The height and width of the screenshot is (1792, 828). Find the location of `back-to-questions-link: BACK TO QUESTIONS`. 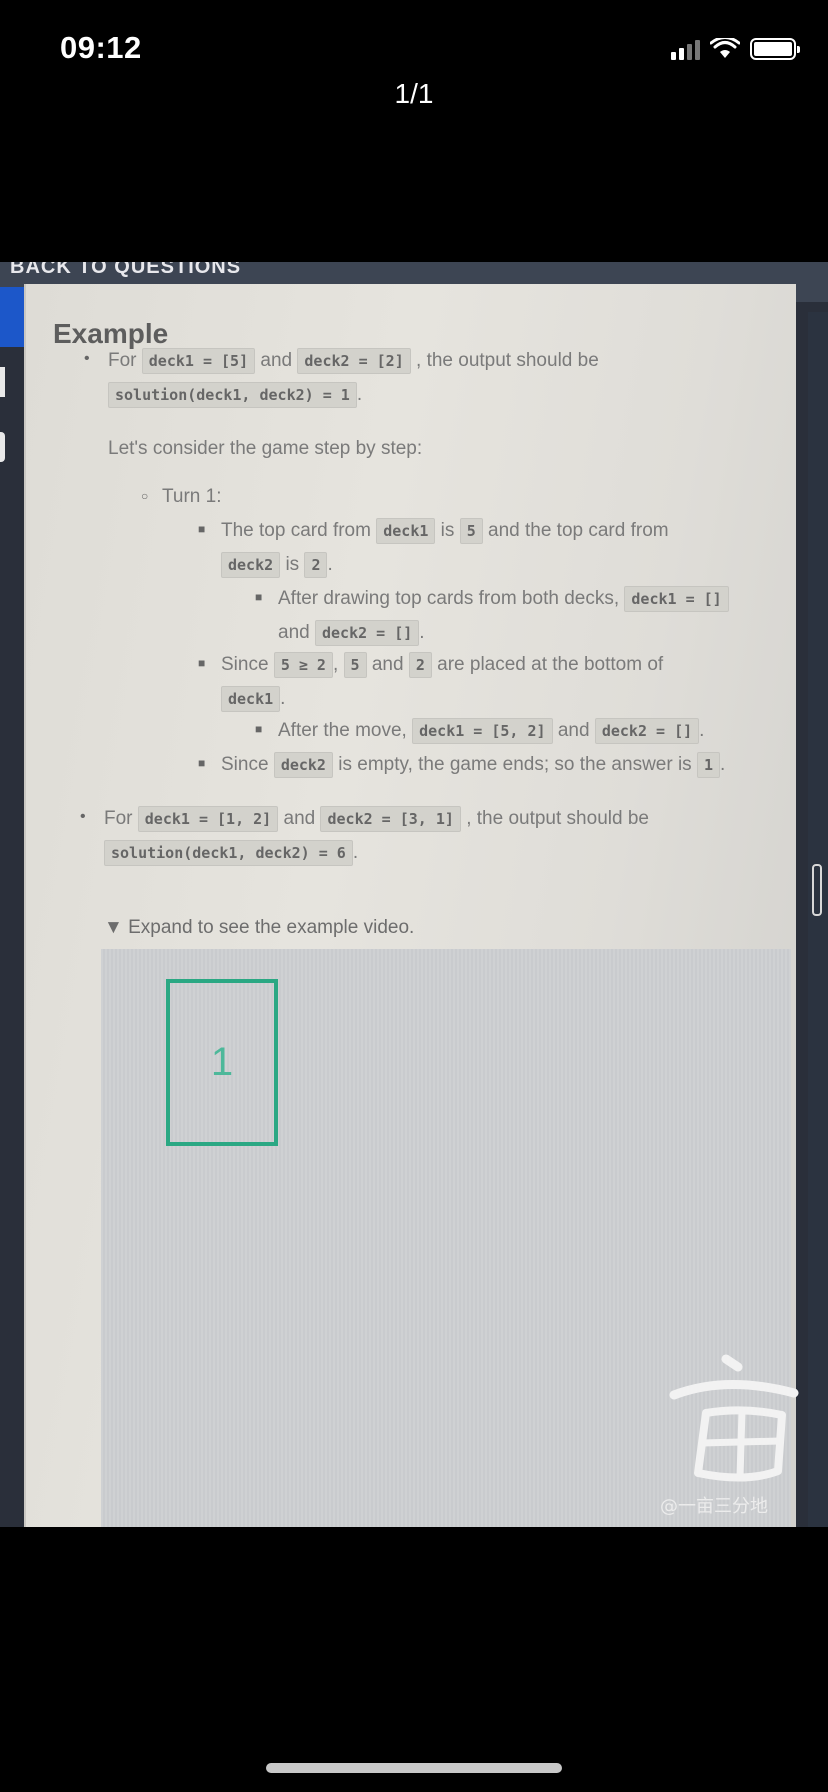

back-to-questions-link: BACK TO QUESTIONS is located at coordinates (125, 270).